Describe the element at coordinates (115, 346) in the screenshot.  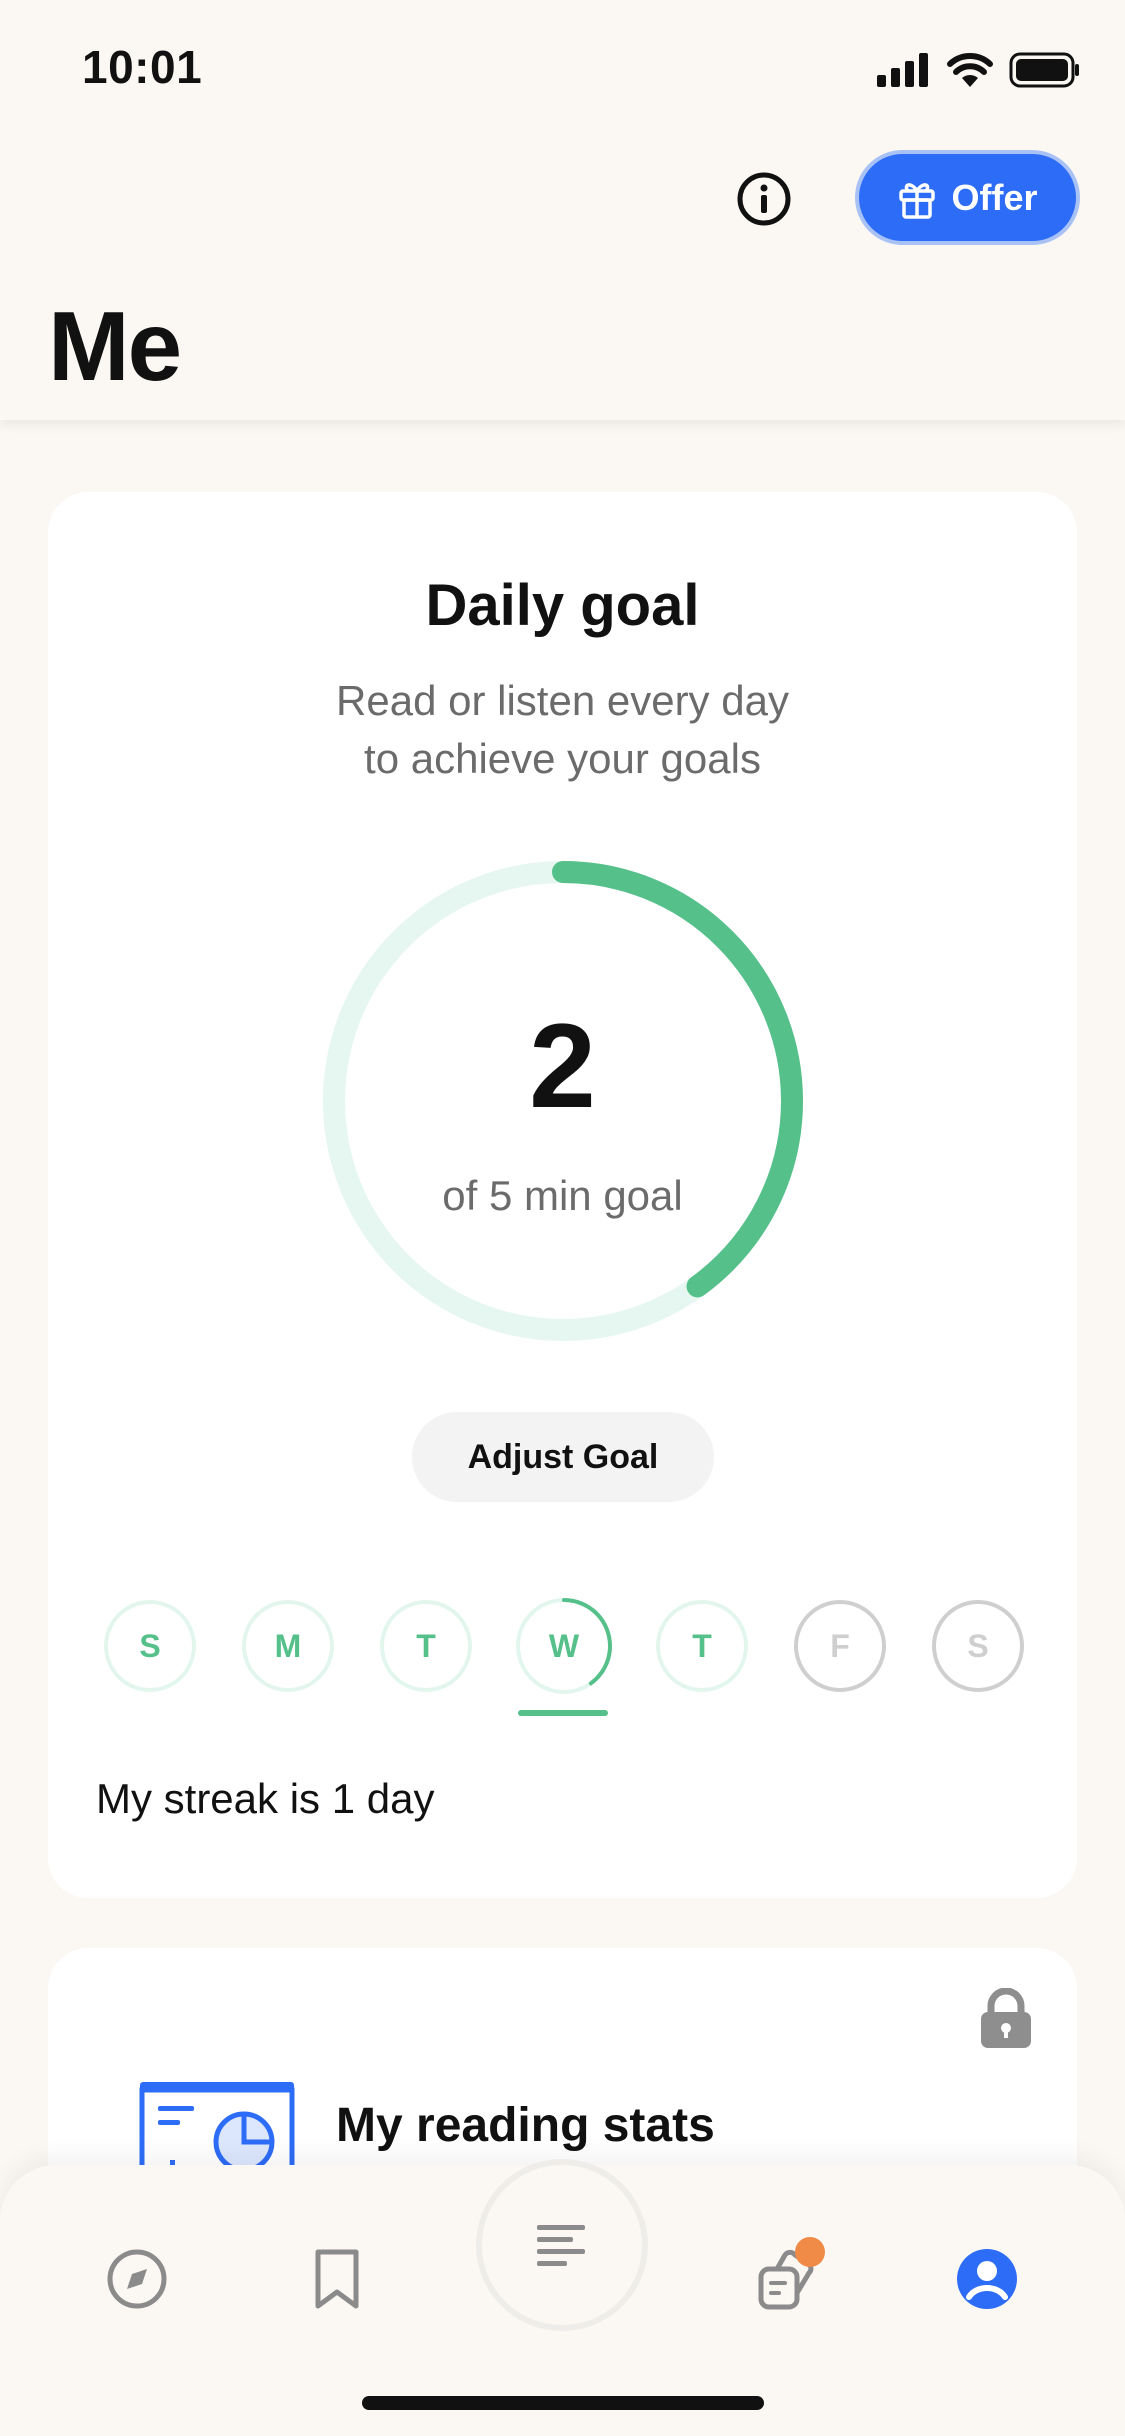
I see `page-title: Me` at that location.